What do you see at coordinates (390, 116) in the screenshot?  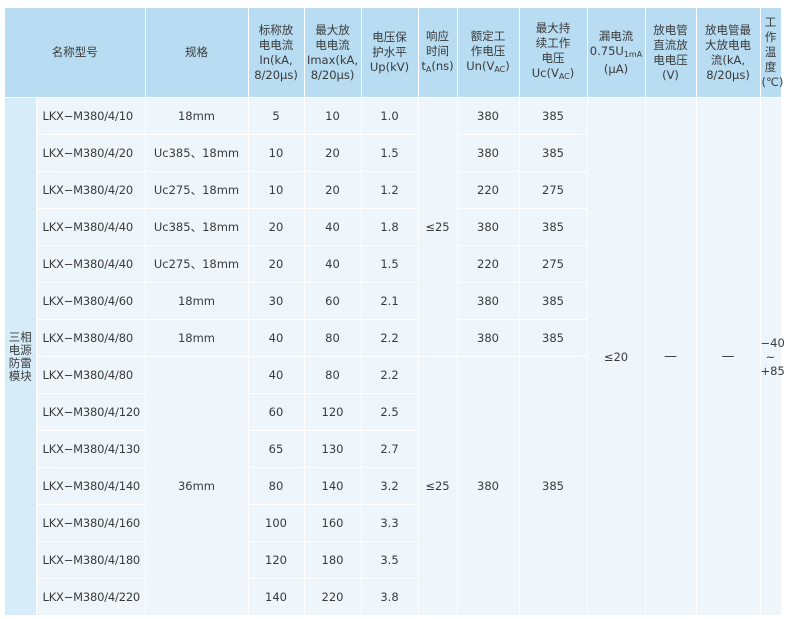 I see `cell-up: 1.0` at bounding box center [390, 116].